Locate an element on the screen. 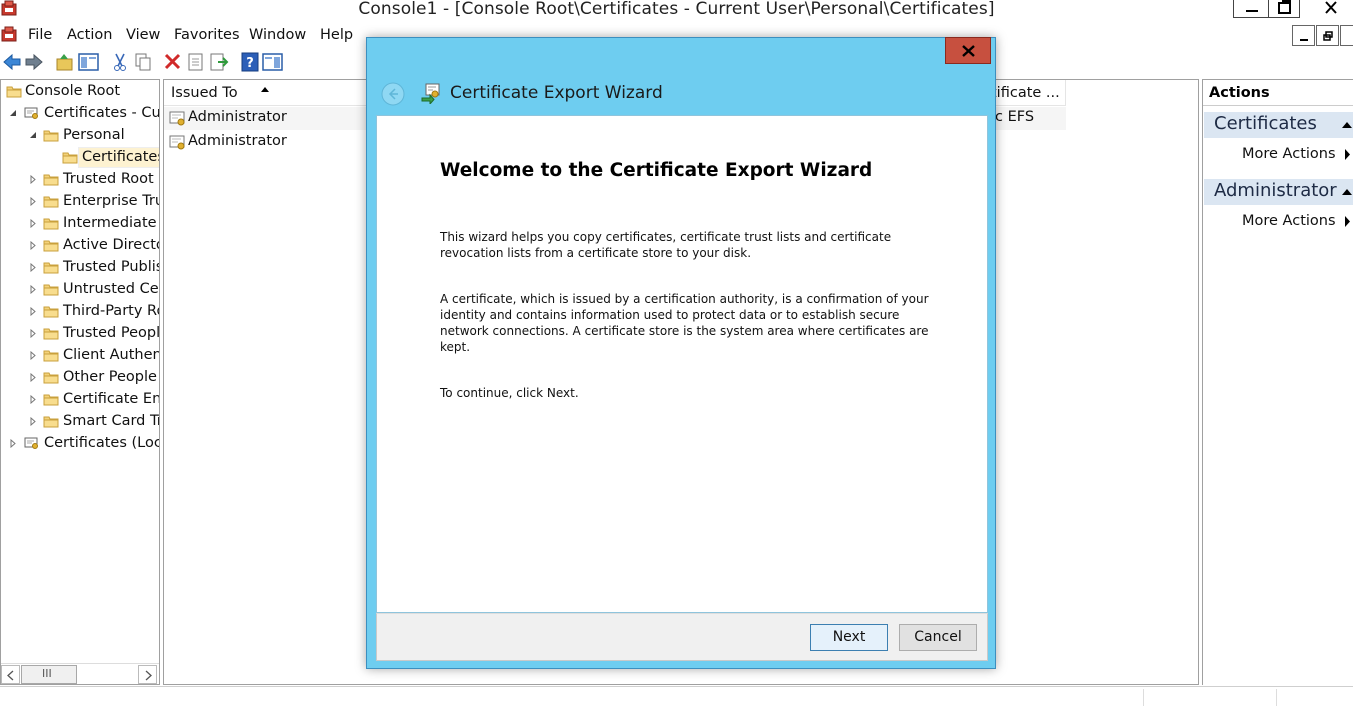 The image size is (1353, 707). wizard-back-button is located at coordinates (393, 94).